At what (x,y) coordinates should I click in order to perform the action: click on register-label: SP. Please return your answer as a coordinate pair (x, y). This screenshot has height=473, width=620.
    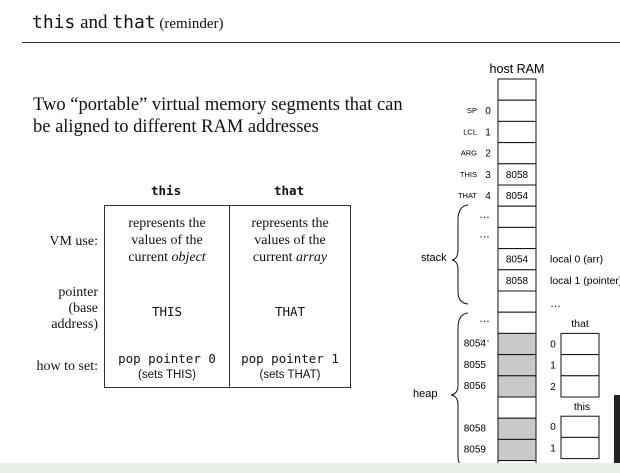
    Looking at the image, I should click on (472, 110).